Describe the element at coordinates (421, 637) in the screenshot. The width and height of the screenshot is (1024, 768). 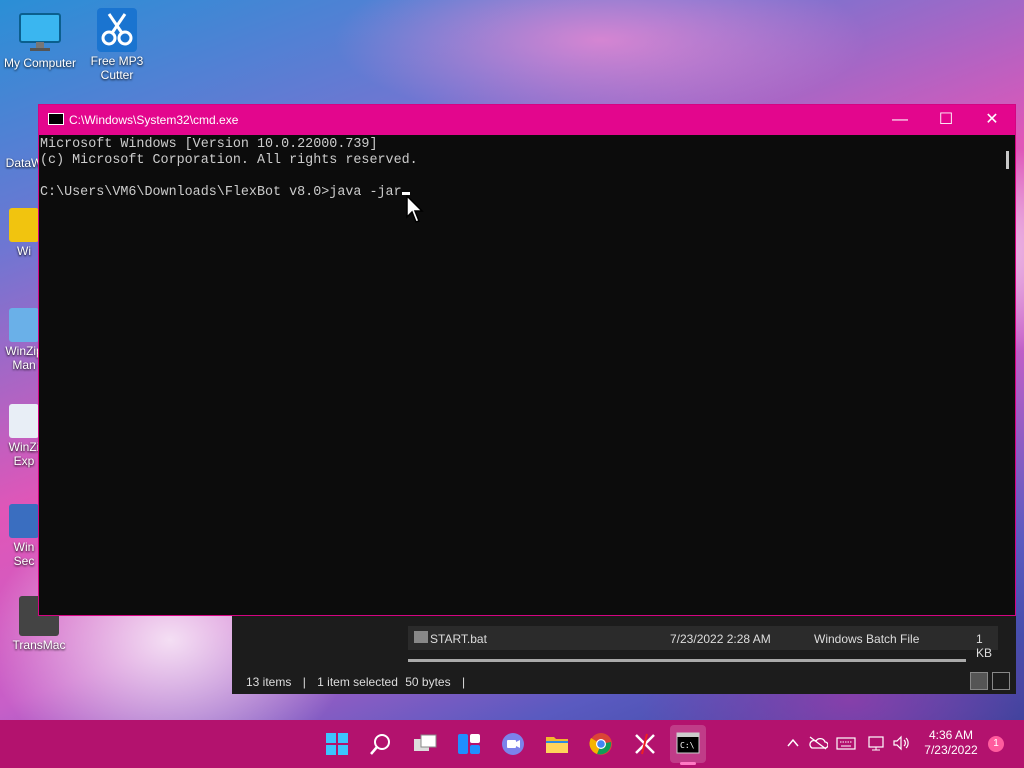
I see `batch-file-icon` at that location.